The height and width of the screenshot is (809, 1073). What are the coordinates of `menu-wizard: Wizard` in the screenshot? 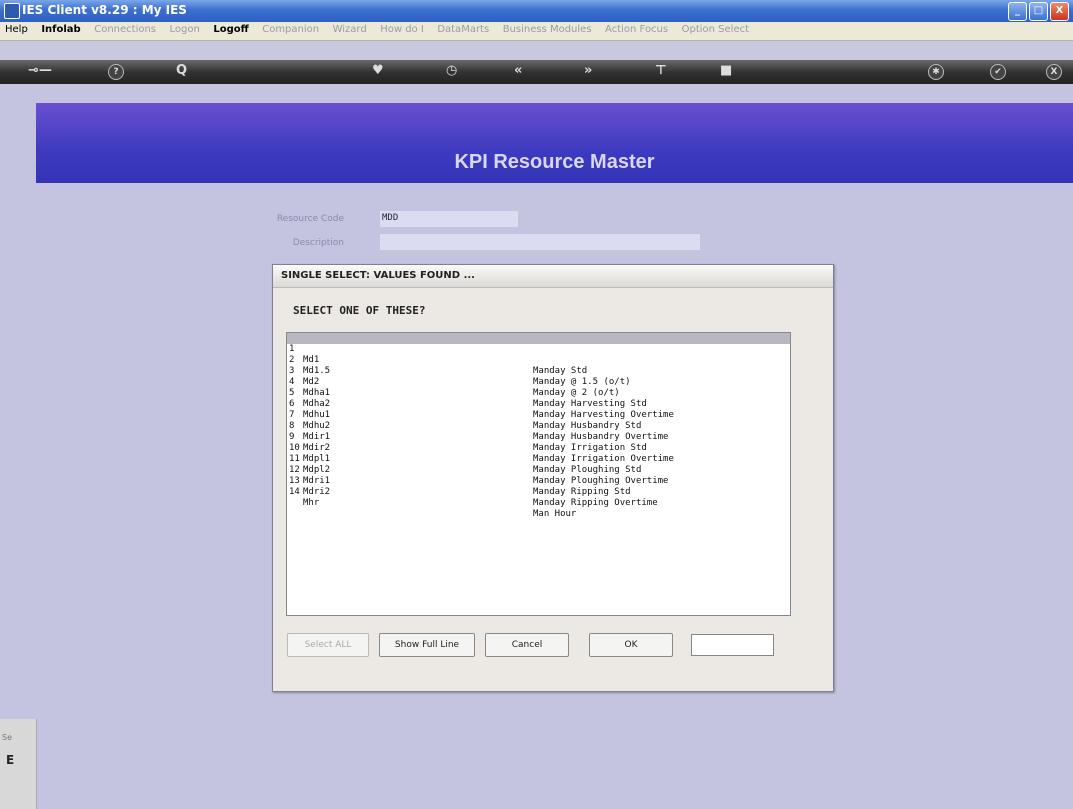 It's located at (350, 28).